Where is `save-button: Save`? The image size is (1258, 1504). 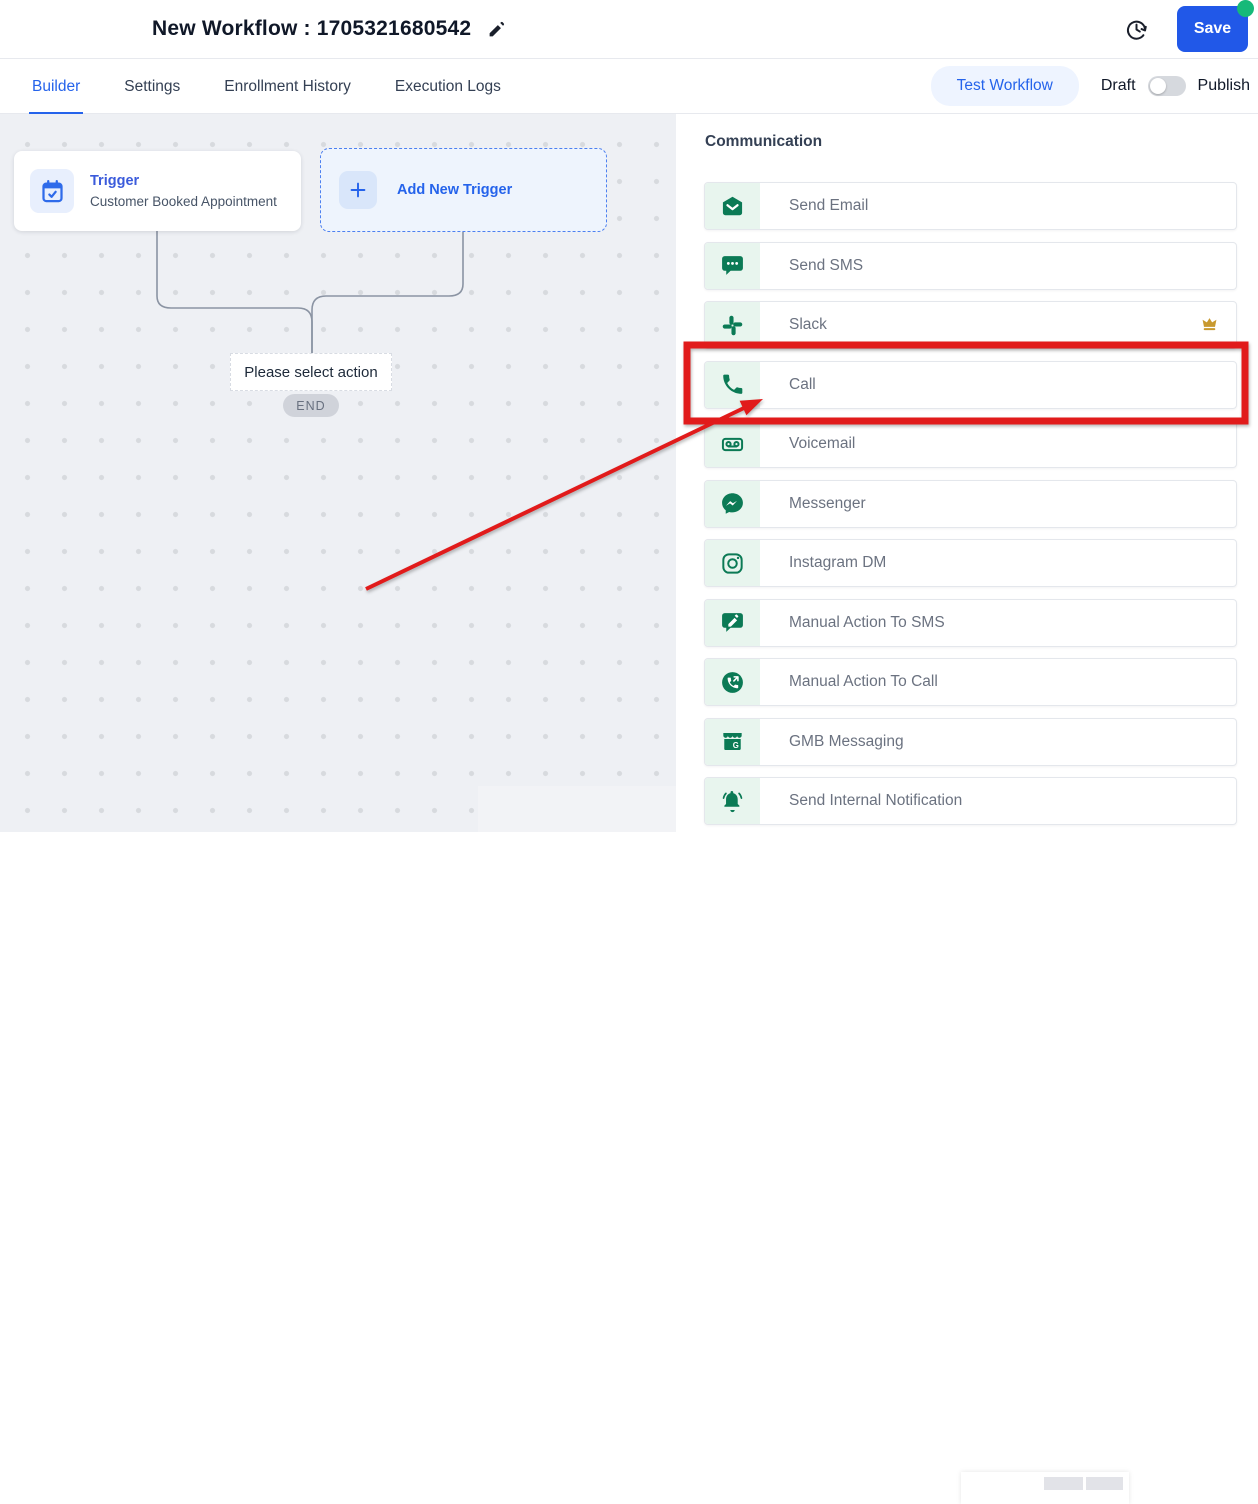
save-button: Save is located at coordinates (1215, 26).